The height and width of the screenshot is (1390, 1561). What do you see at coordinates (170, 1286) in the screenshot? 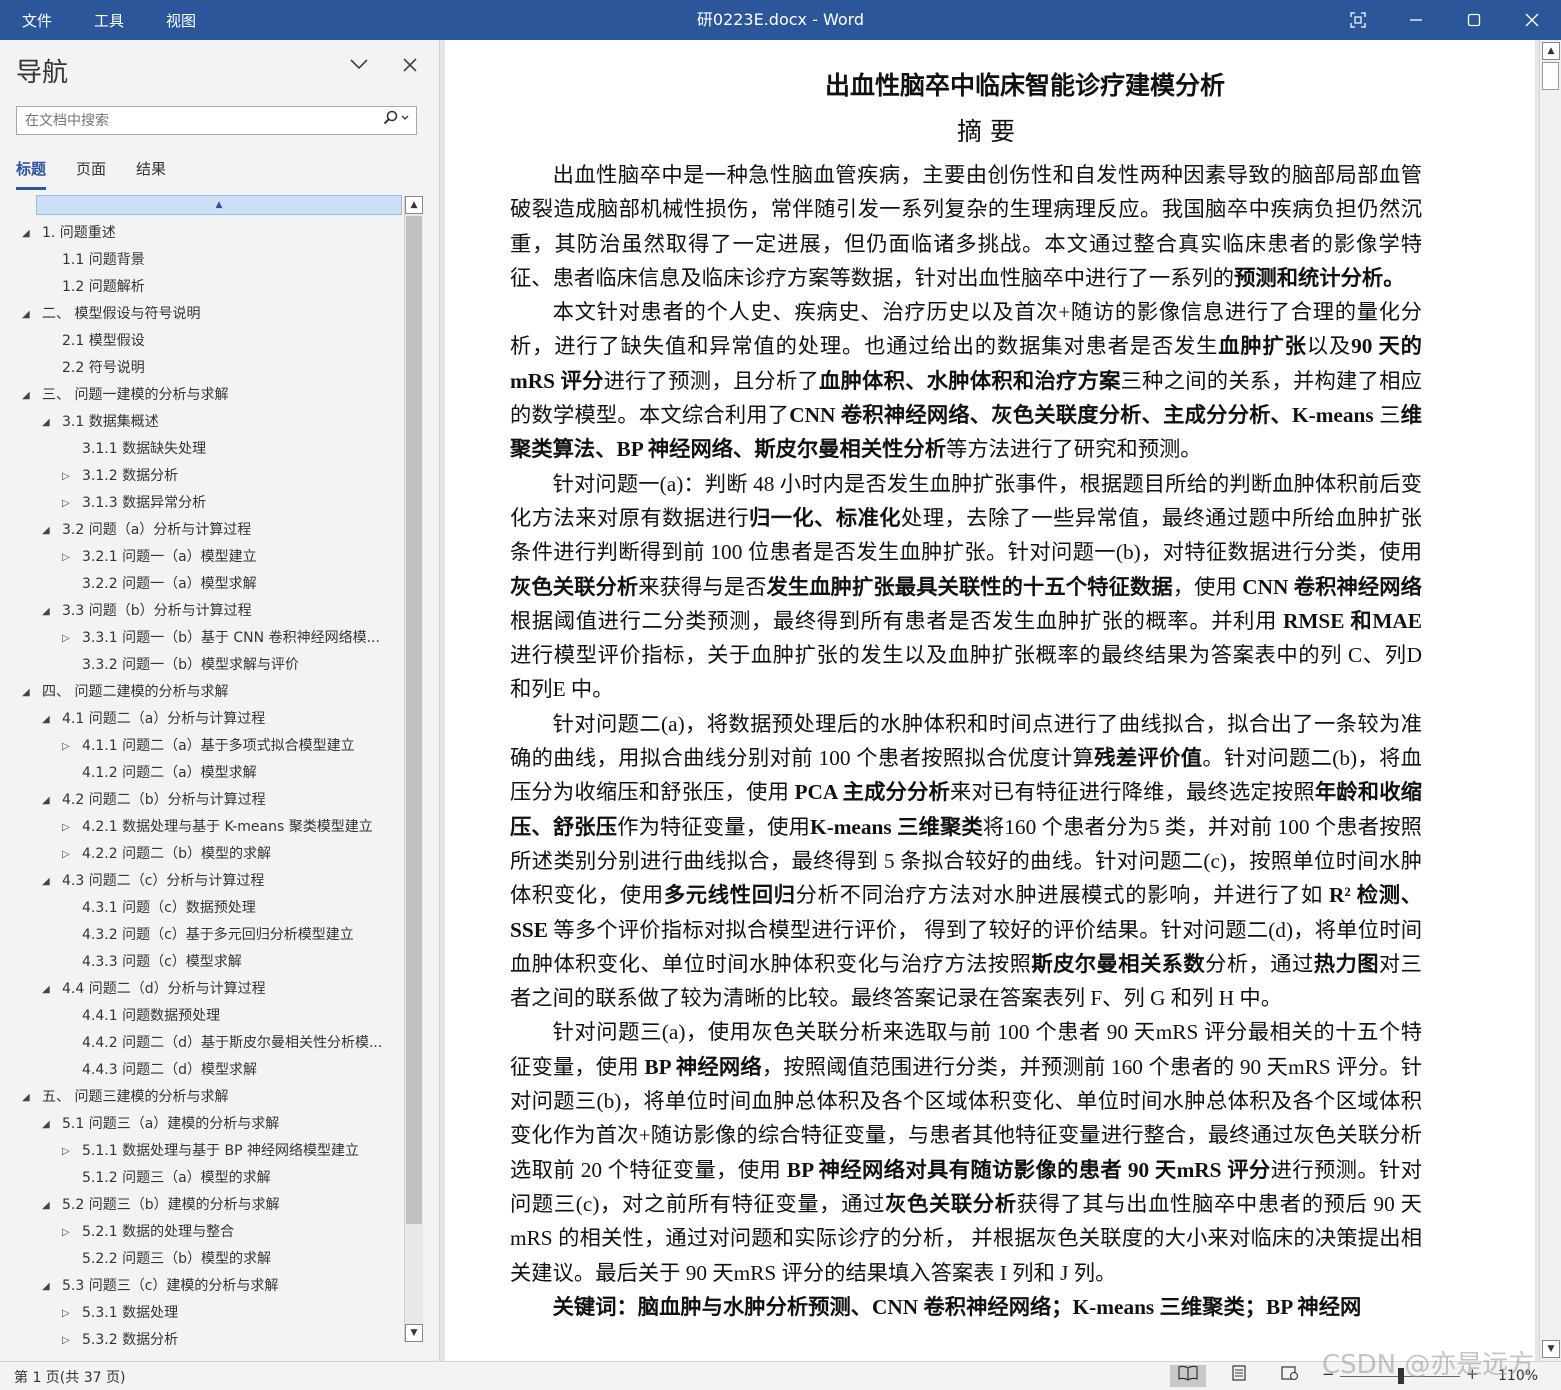
I see `nav-heading-item: 5.3 问题三（c）建模的分析与求解` at bounding box center [170, 1286].